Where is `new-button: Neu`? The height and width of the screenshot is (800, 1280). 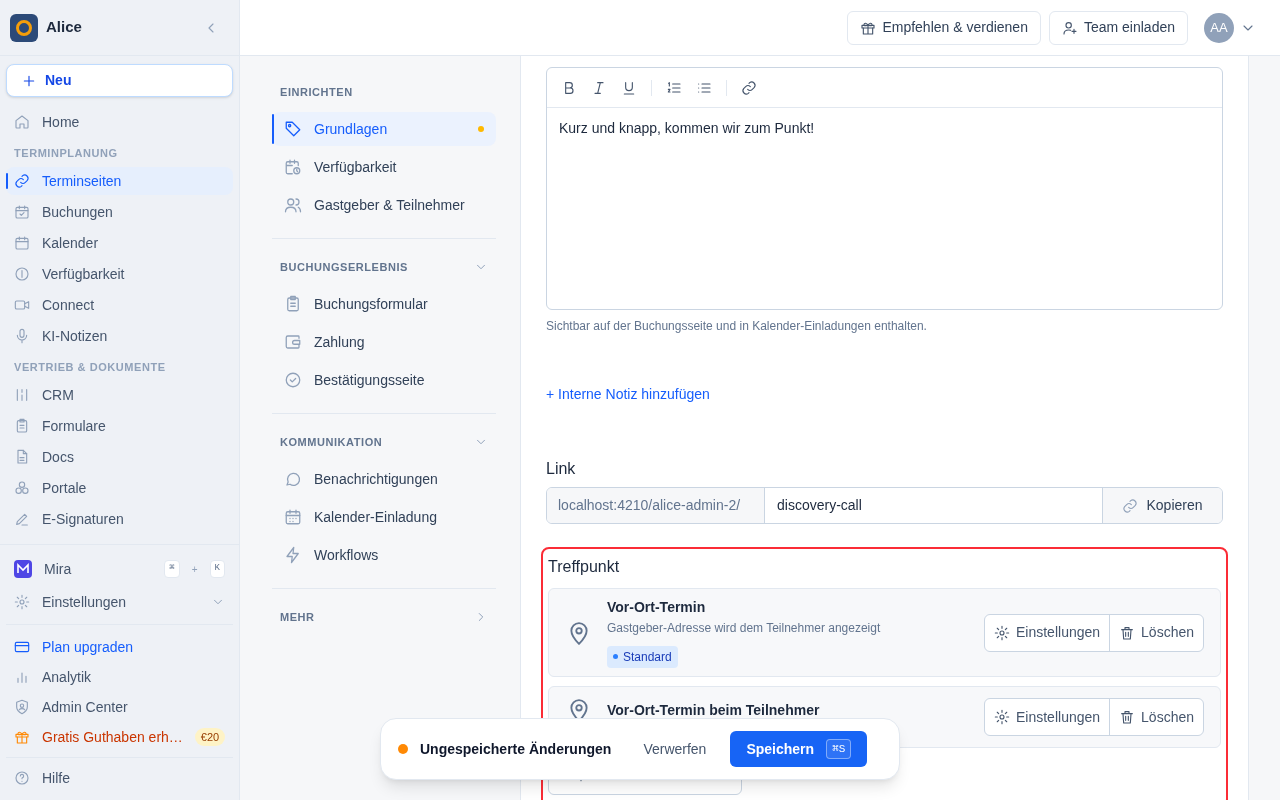 new-button: Neu is located at coordinates (119, 80).